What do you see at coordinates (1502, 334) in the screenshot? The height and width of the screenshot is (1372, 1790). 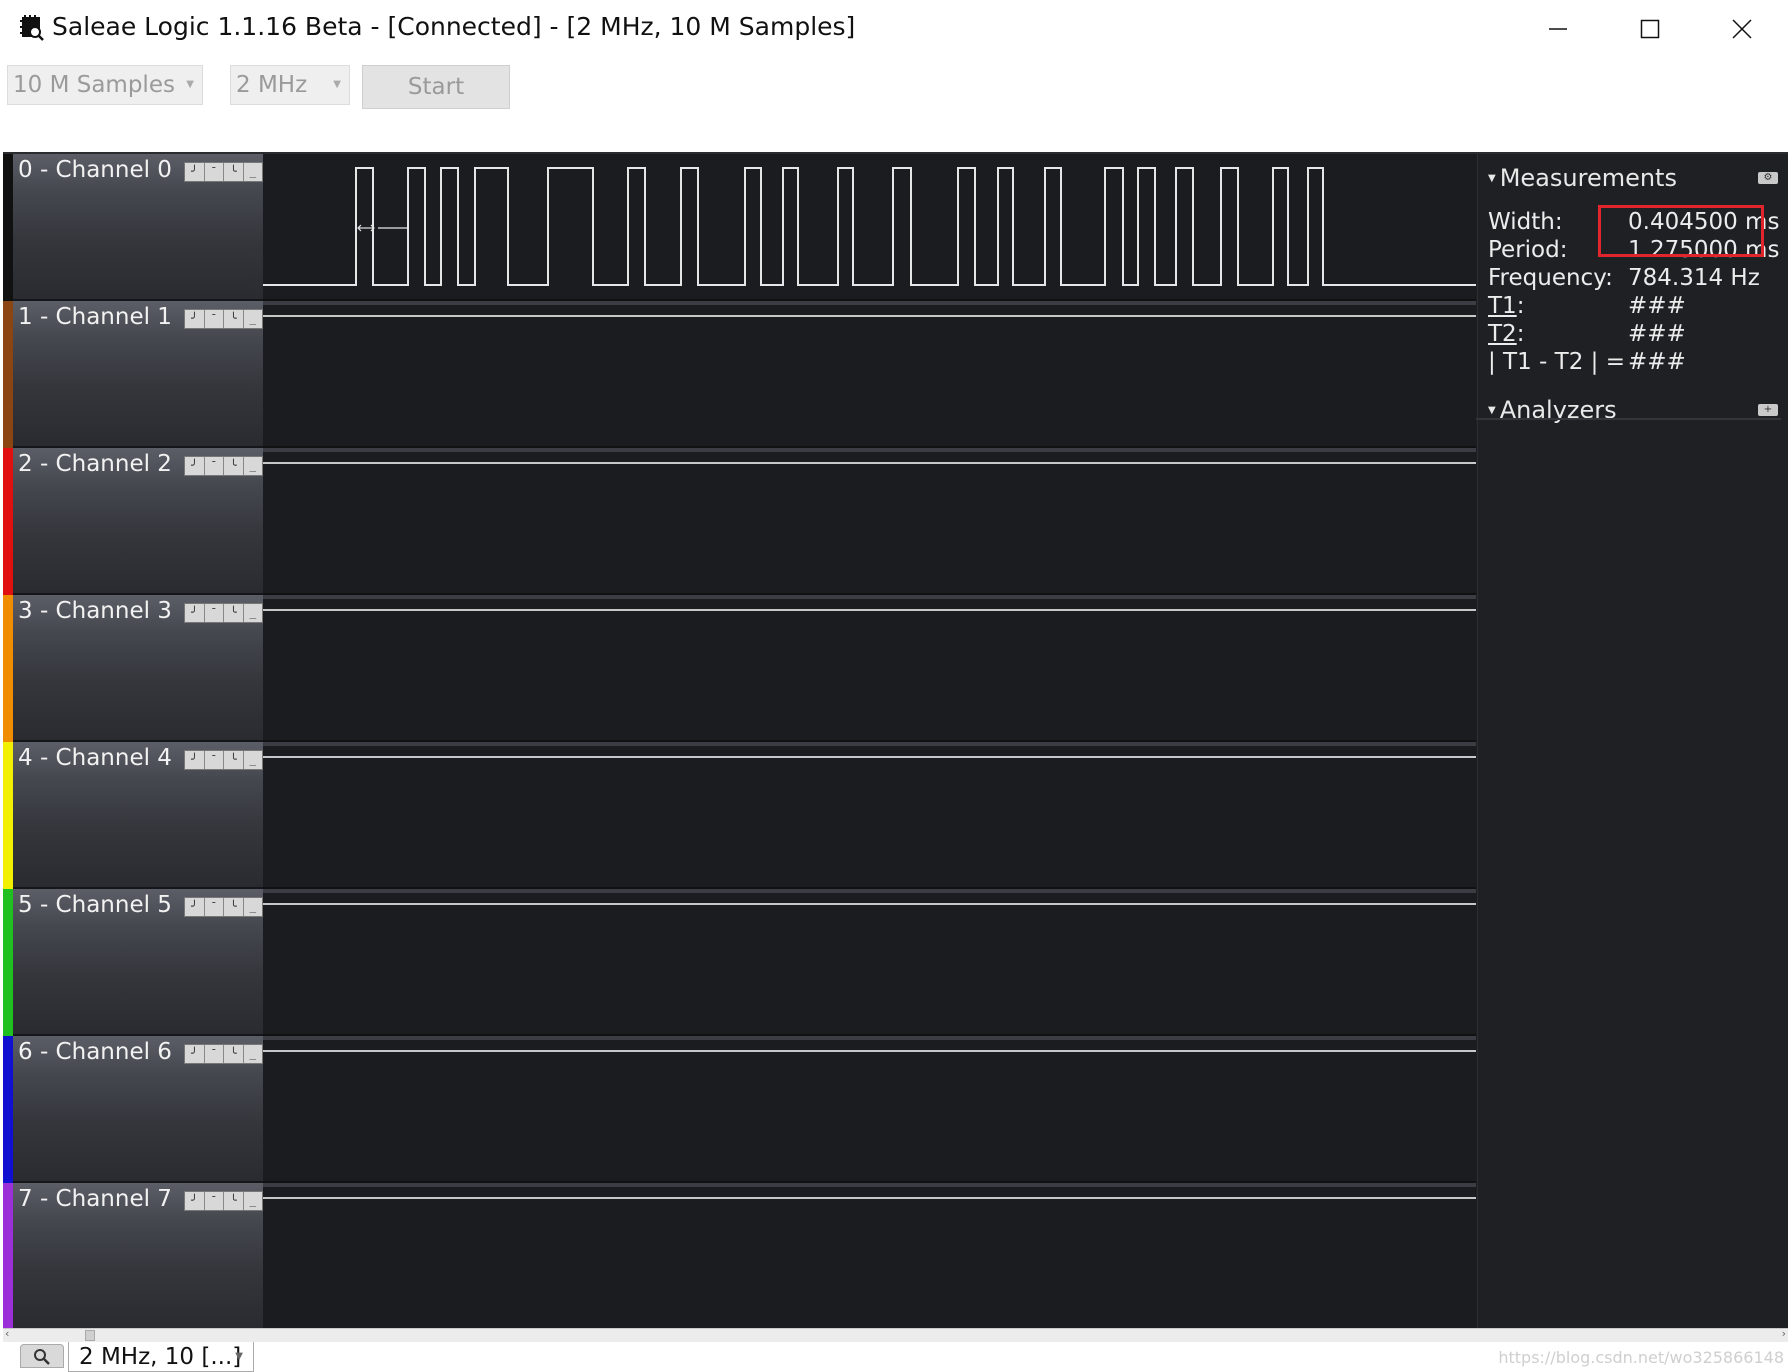 I see `t2-link: T2` at bounding box center [1502, 334].